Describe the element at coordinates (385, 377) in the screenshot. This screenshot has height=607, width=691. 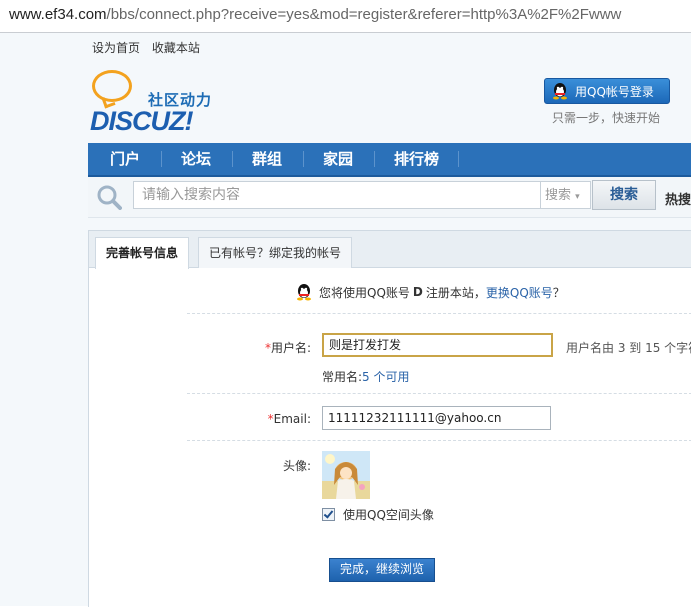
I see `suggest-link: 5 个可用` at that location.